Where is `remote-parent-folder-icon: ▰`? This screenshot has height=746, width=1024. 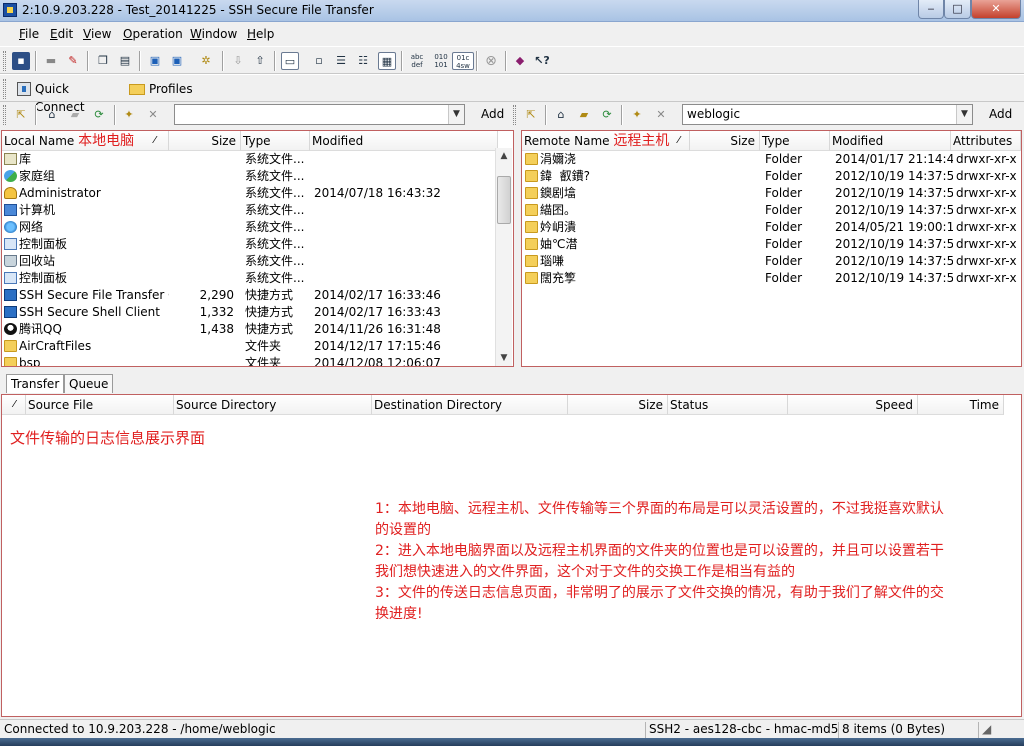
remote-parent-folder-icon: ▰ is located at coordinates (584, 115).